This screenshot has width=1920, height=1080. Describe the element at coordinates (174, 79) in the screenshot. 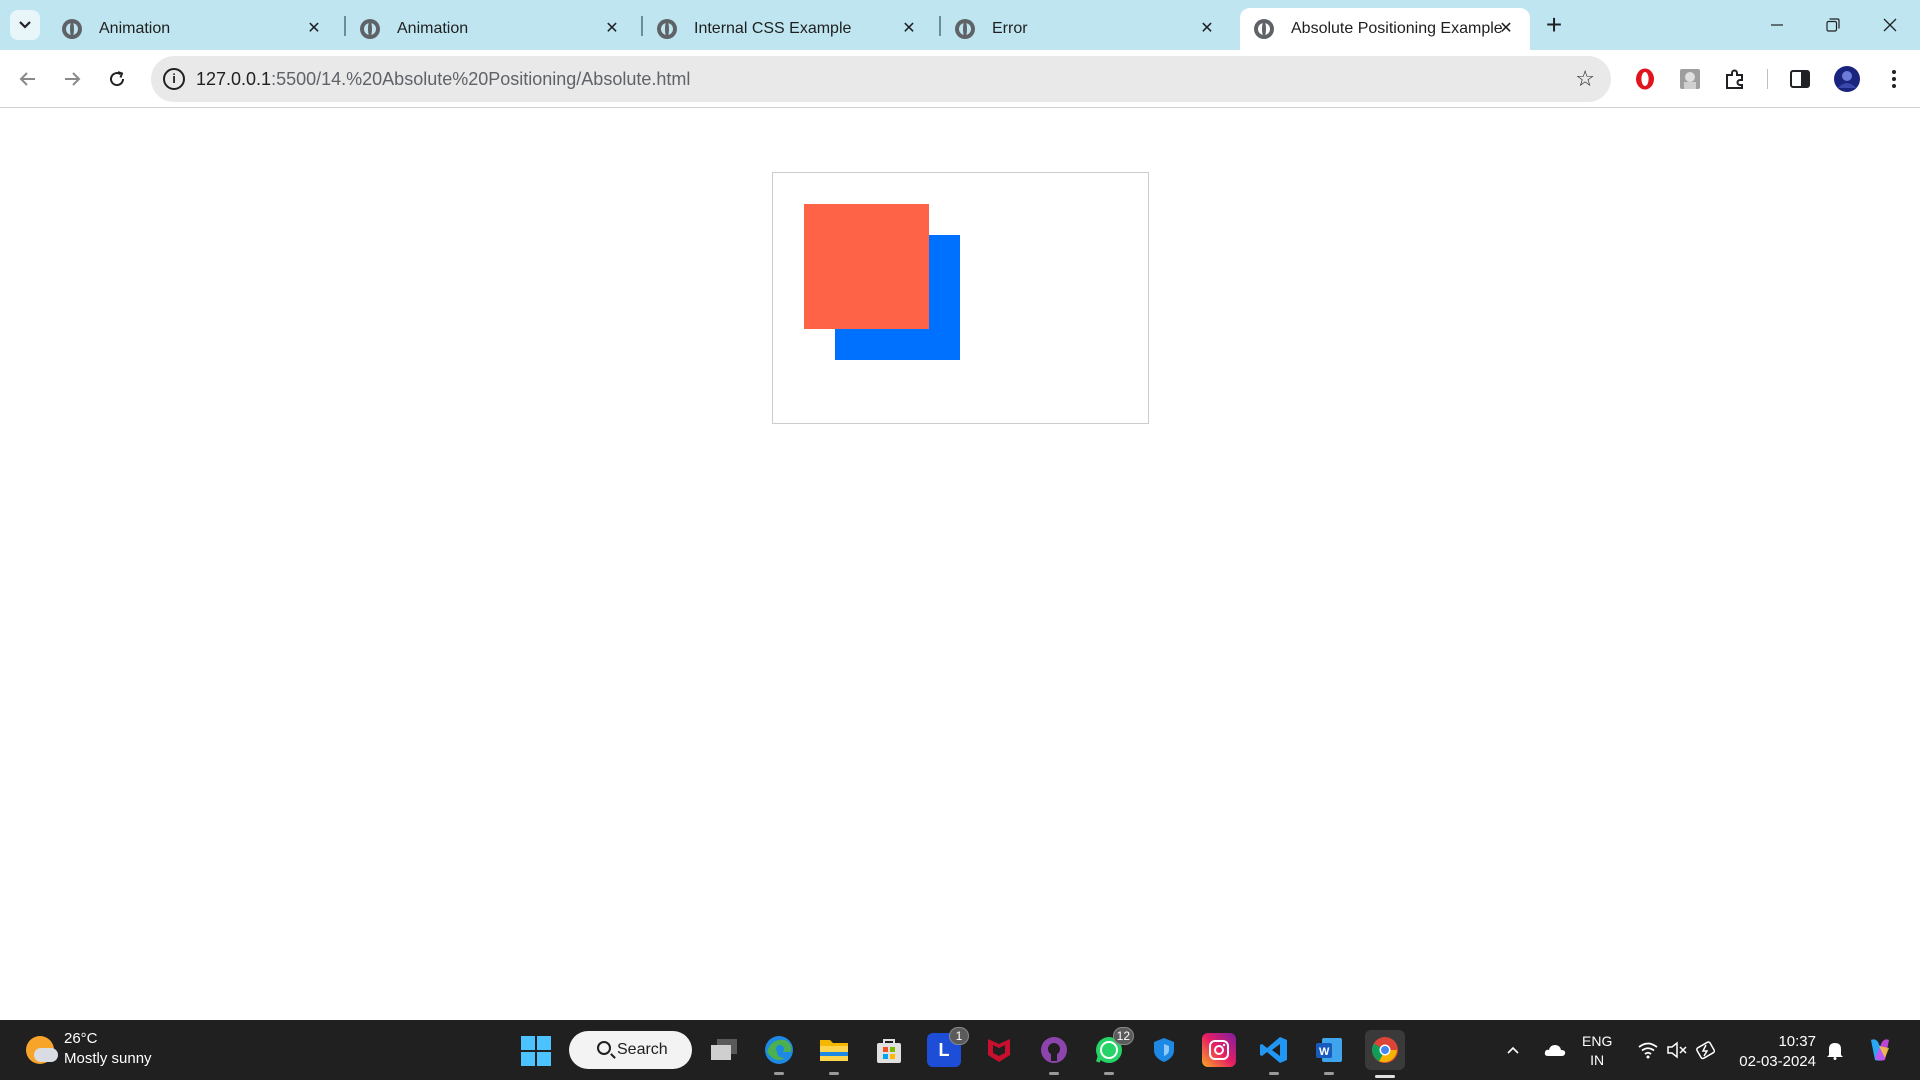

I see `site-info-icon: i` at that location.